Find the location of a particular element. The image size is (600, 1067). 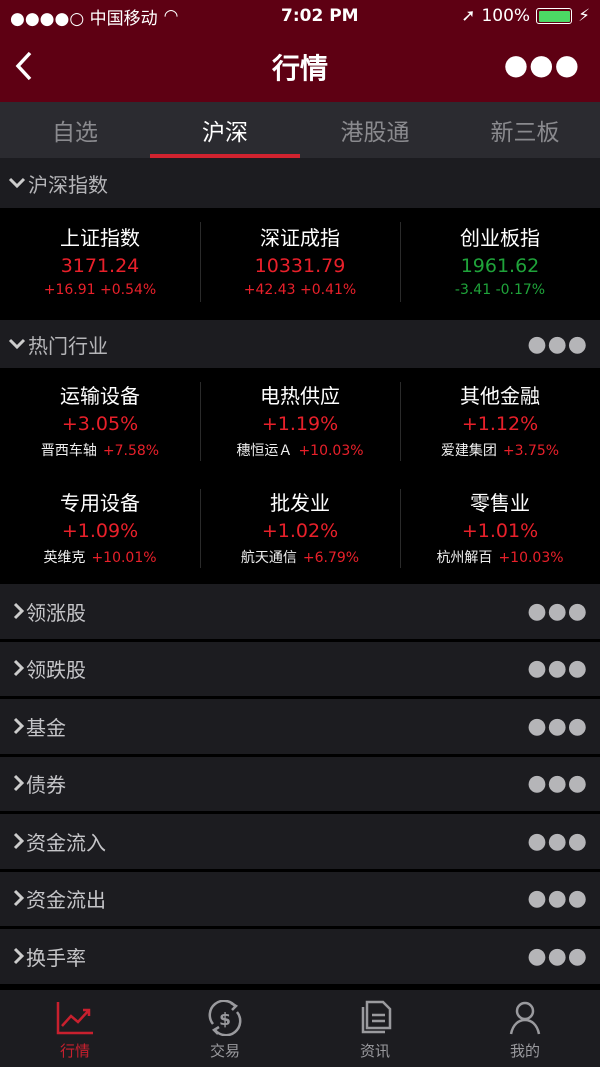

industry-name: 专用设备 is located at coordinates (100, 503).